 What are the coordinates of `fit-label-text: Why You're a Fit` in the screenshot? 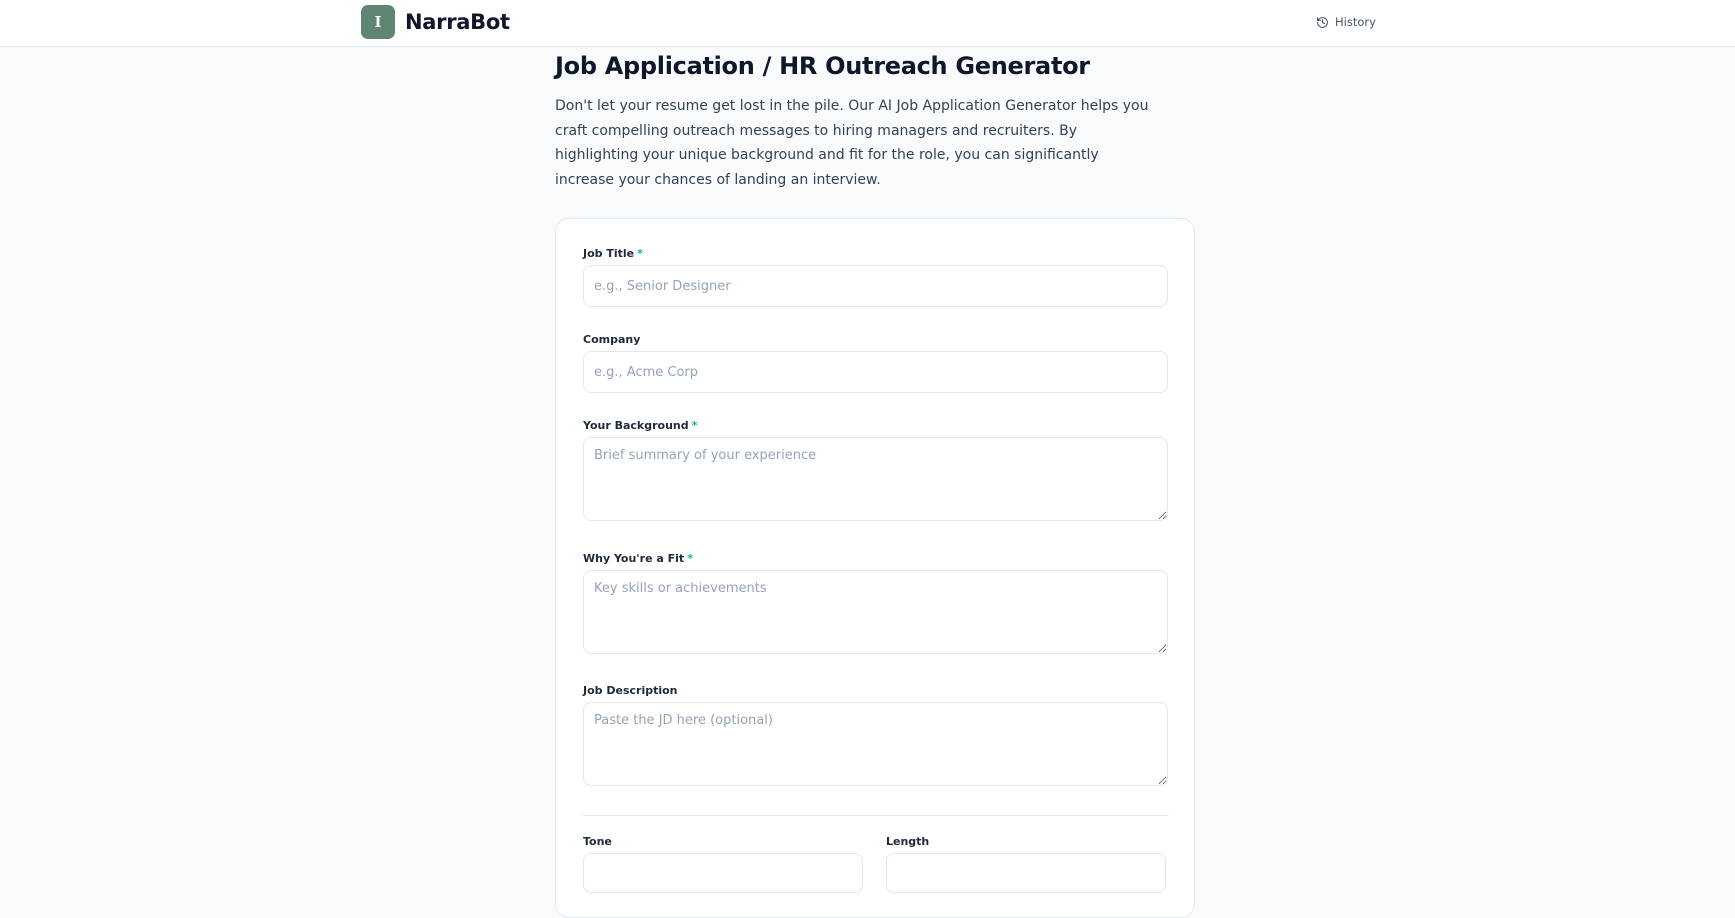 It's located at (634, 558).